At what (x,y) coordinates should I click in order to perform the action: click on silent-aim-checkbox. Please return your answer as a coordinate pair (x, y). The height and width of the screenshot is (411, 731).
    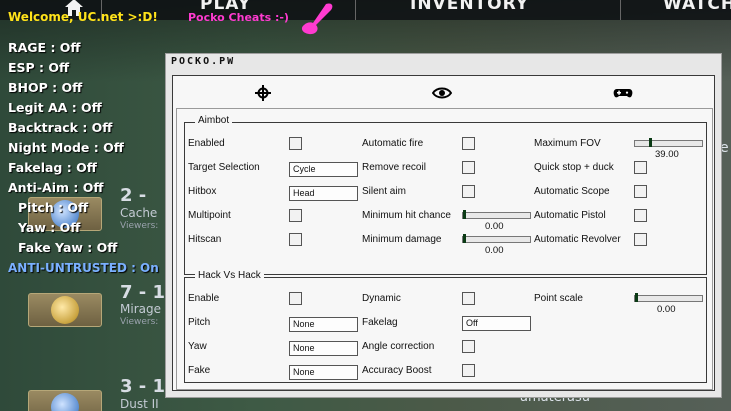
    Looking at the image, I should click on (468, 191).